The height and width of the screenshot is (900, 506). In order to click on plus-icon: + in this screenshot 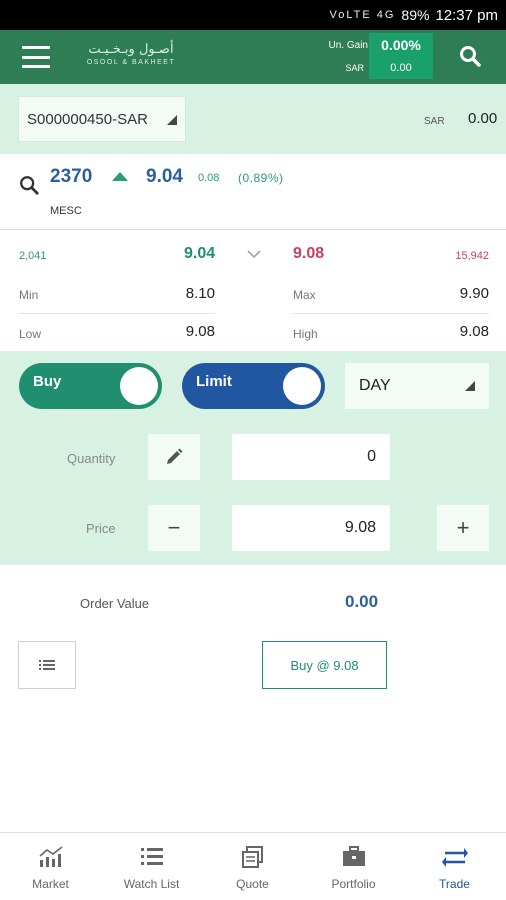, I will do `click(463, 527)`.